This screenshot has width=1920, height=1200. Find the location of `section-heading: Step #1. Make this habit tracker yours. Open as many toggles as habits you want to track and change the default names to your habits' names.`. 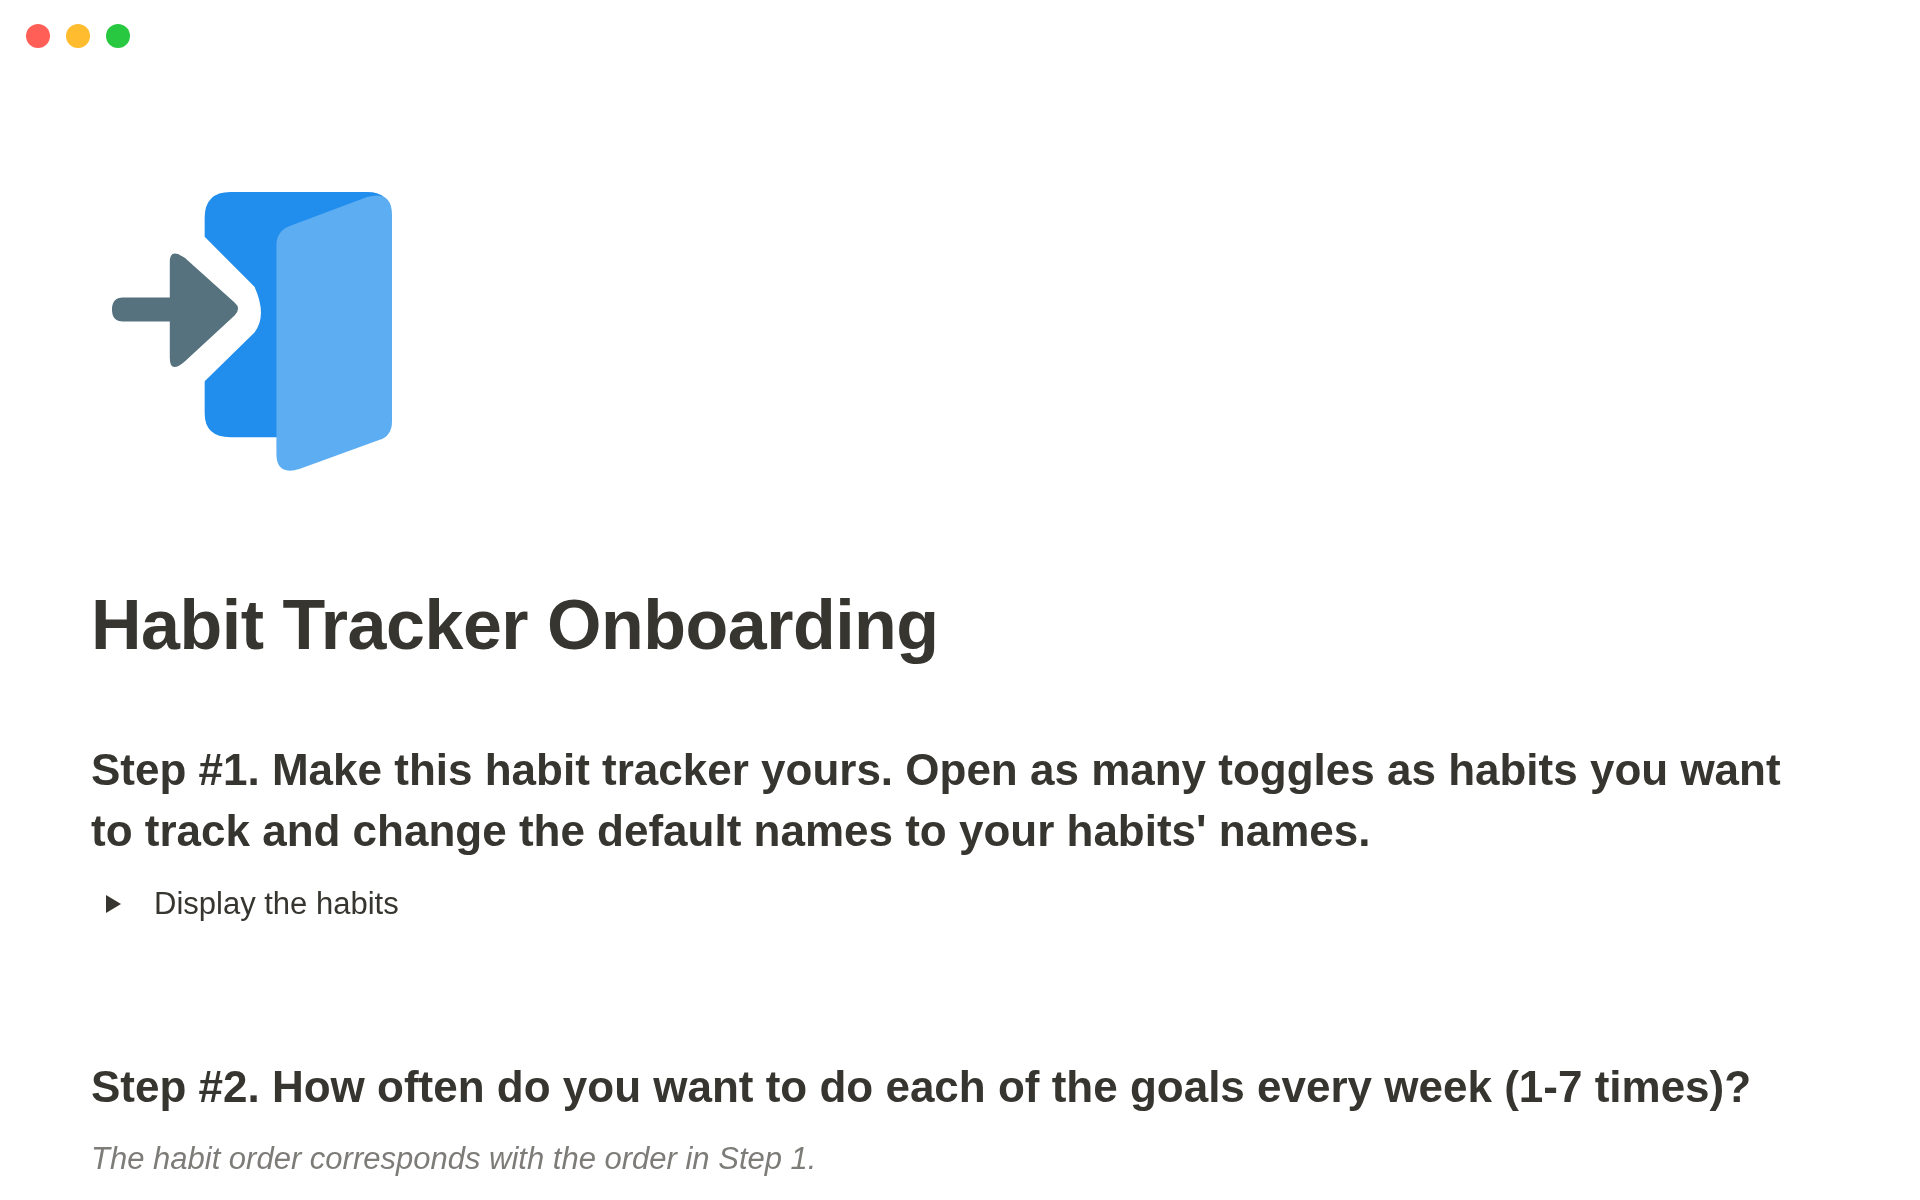

section-heading: Step #1. Make this habit tracker yours. Open as many toggles as habits you want to track and change the default names to your habits' names. is located at coordinates (936, 800).